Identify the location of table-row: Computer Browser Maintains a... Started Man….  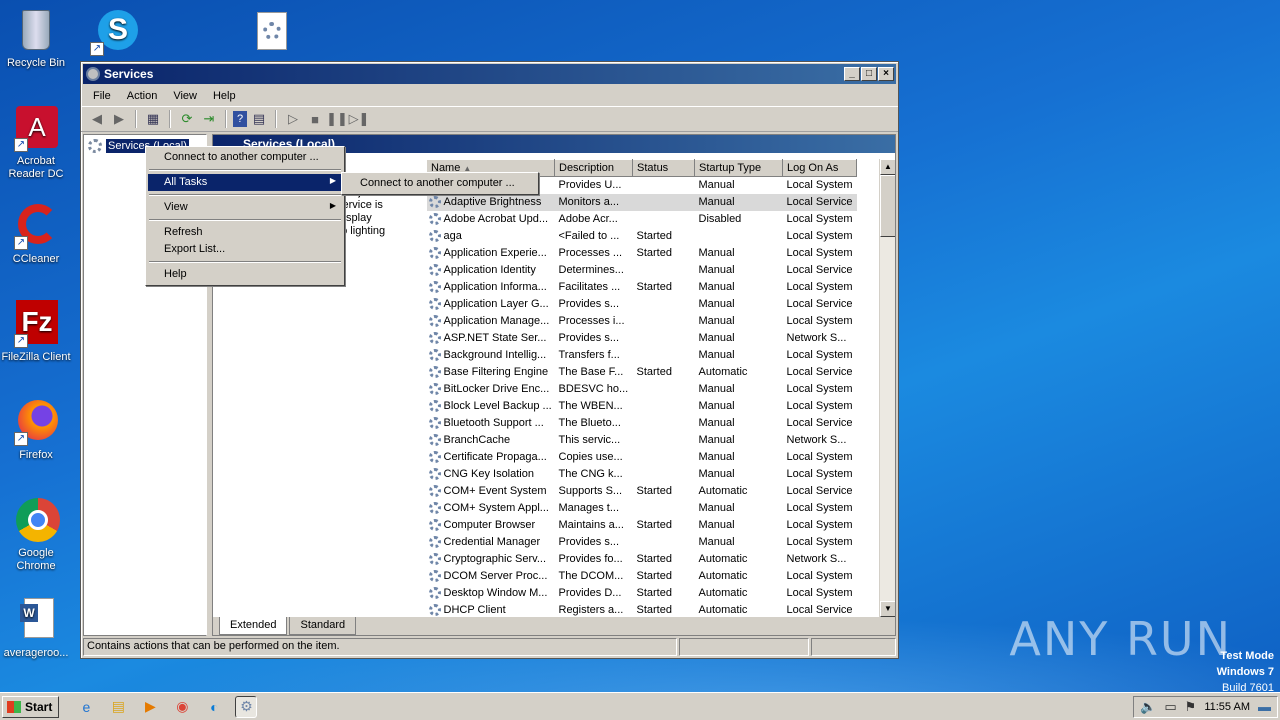
(642, 525).